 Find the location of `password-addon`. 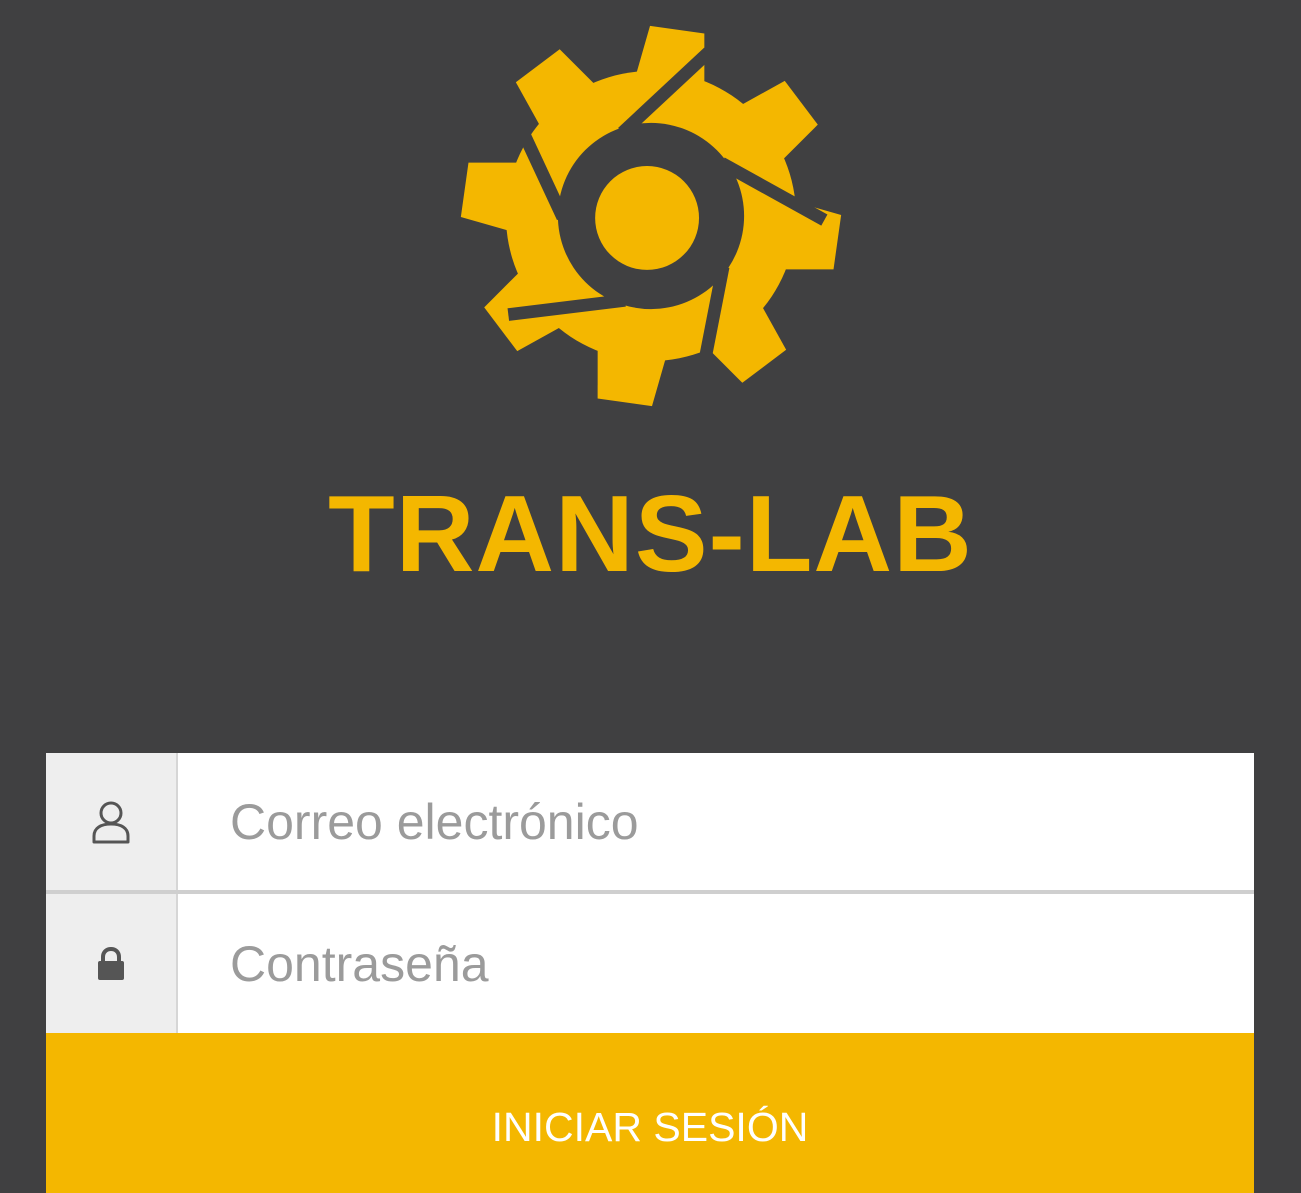

password-addon is located at coordinates (112, 963).